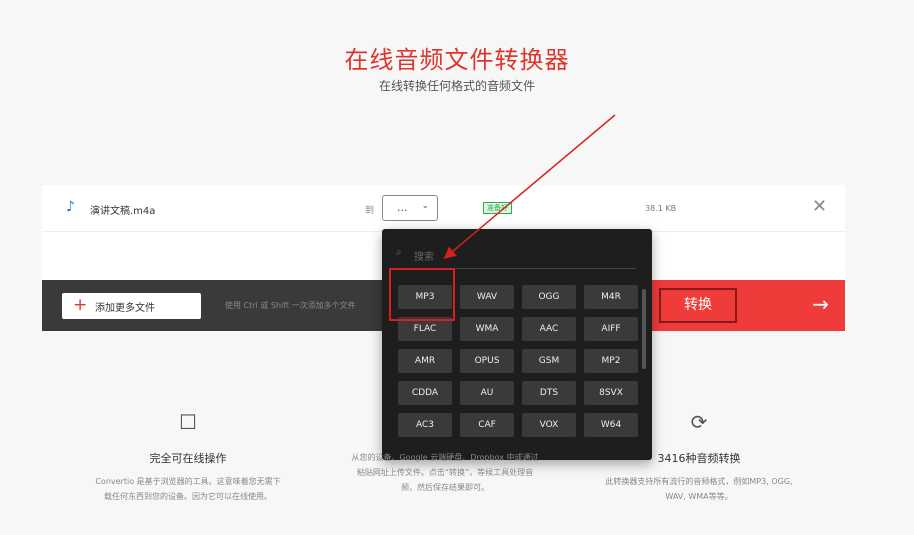 This screenshot has height=535, width=914. Describe the element at coordinates (456, 86) in the screenshot. I see `page-subtitle: 在线转换任何格式的音频文件` at that location.